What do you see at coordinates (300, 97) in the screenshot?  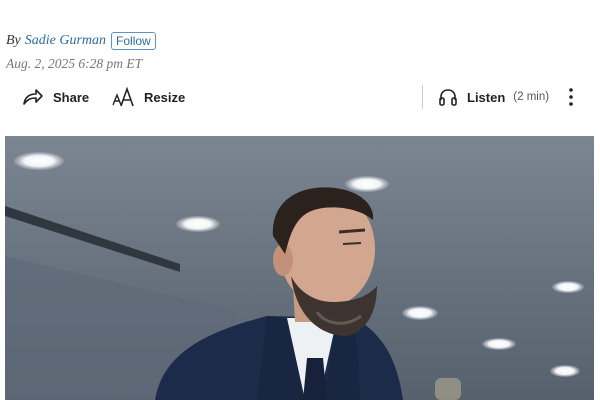 I see `article-toolbar: Share Resize Listen (2 min)` at bounding box center [300, 97].